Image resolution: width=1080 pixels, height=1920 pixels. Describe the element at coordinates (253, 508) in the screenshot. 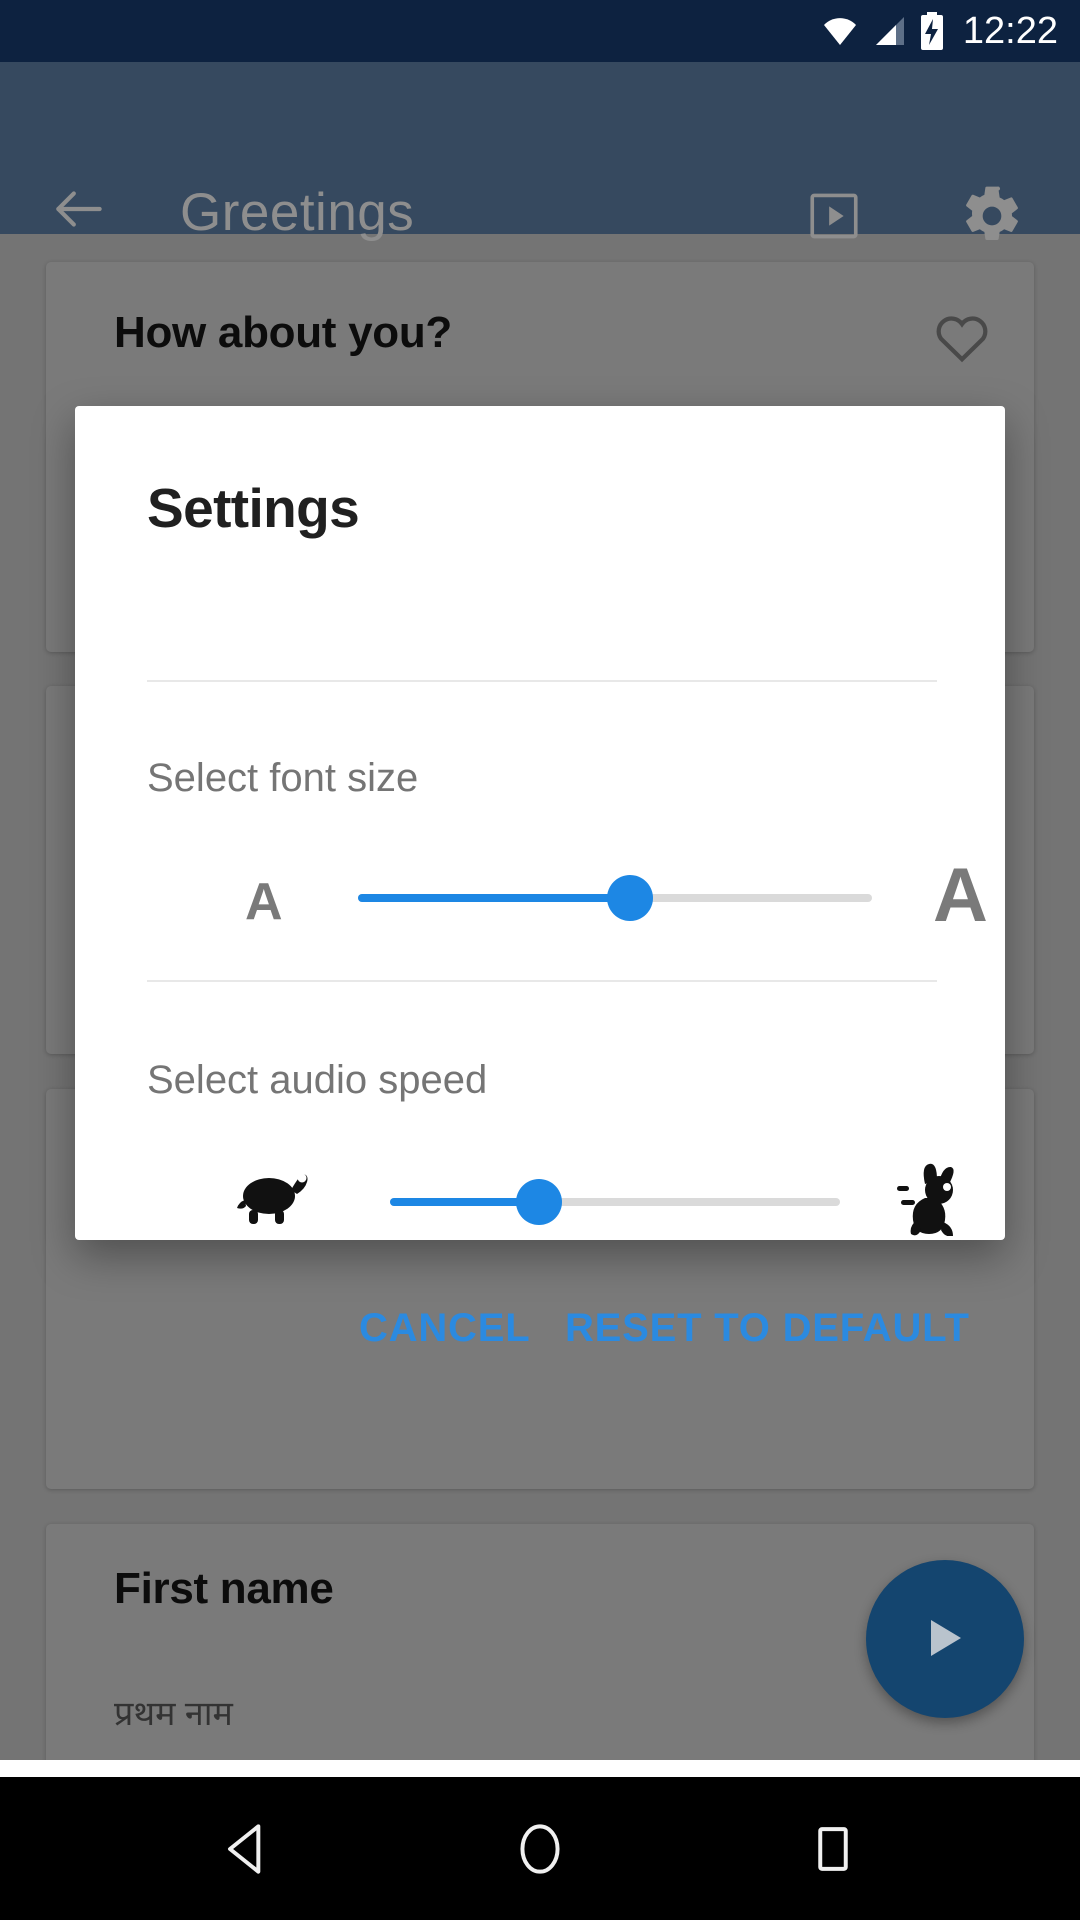

I see `dialog-title: Settings` at that location.